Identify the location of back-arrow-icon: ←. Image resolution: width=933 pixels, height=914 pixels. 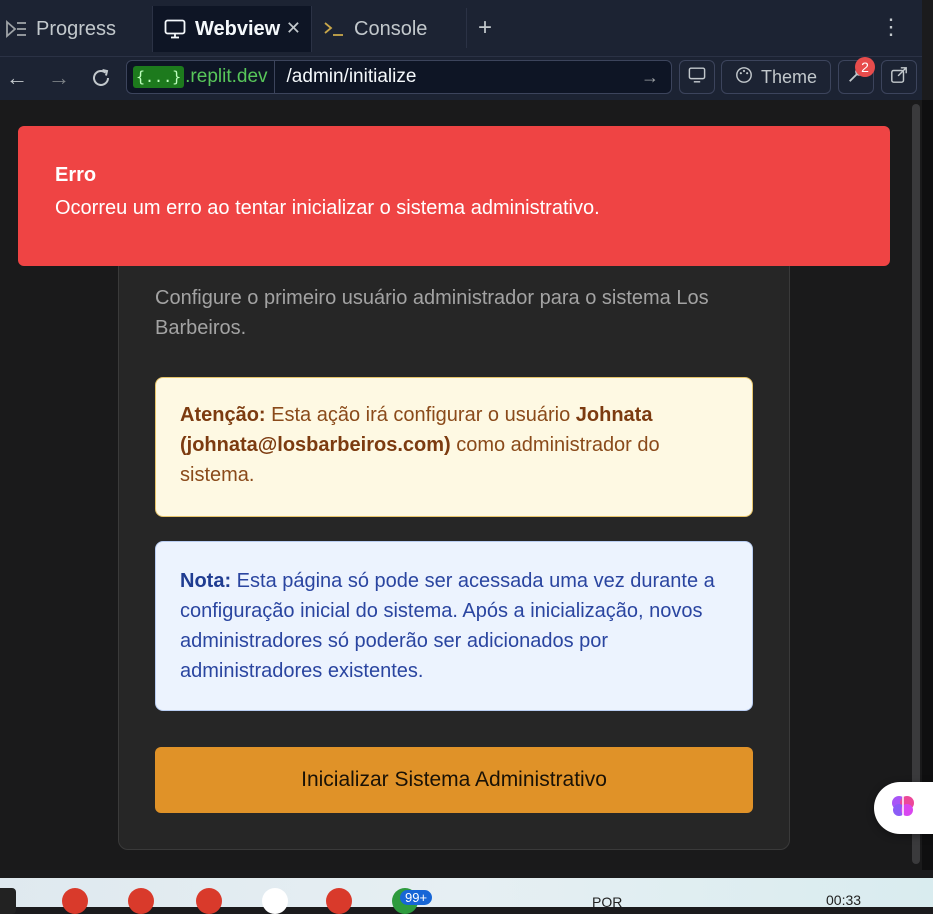
(17, 78).